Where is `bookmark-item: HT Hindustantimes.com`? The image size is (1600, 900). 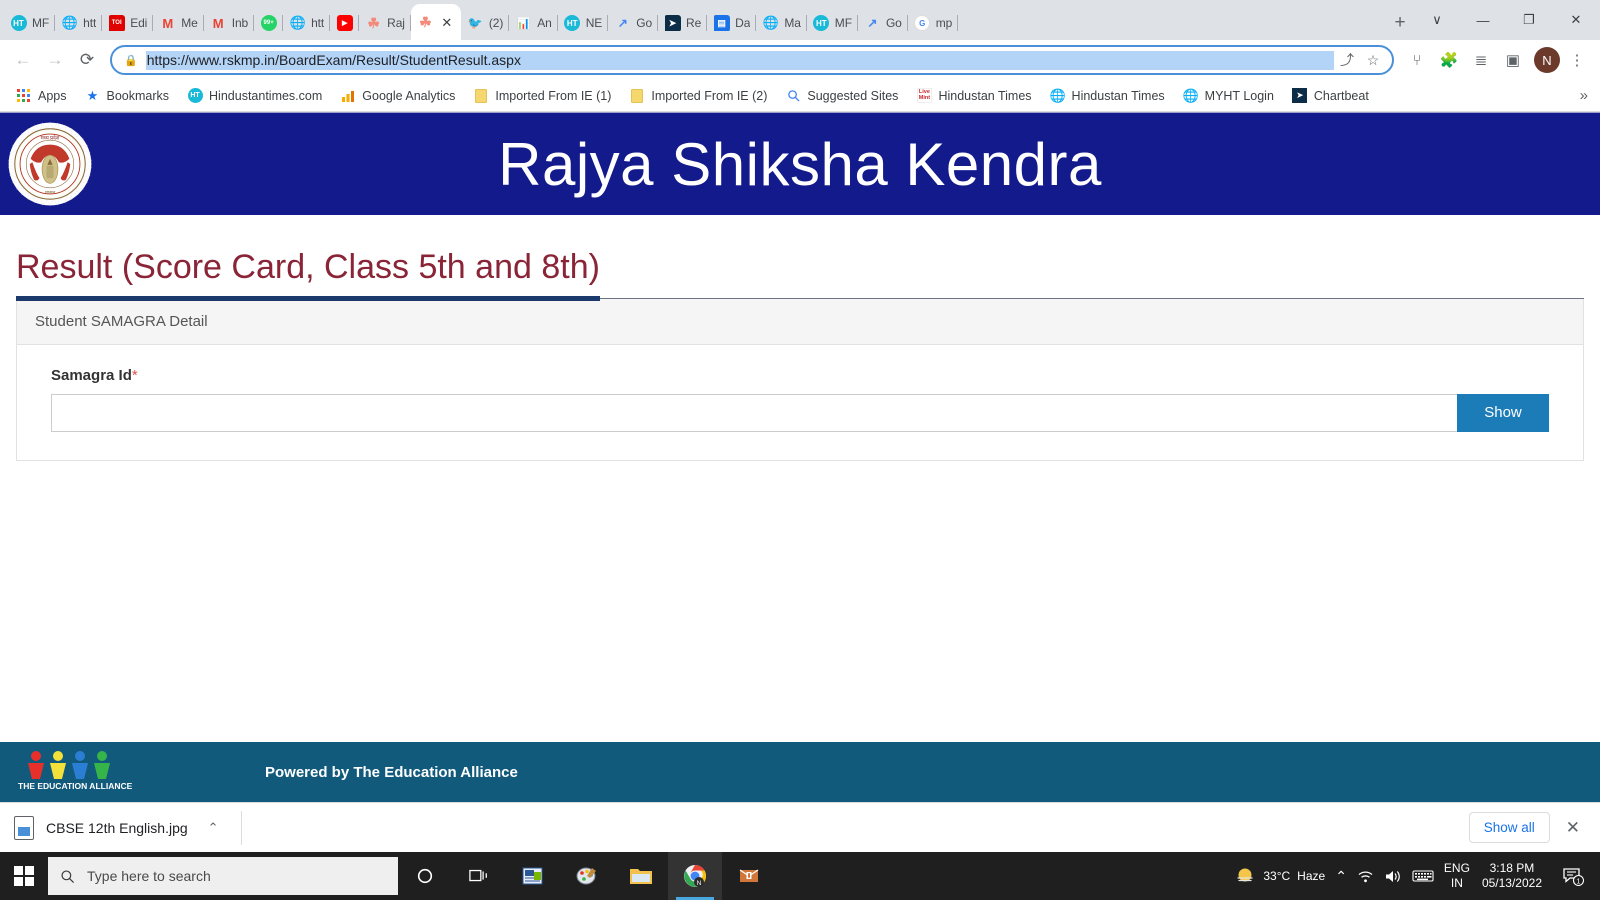
bookmark-item: HT Hindustantimes.com is located at coordinates (254, 96).